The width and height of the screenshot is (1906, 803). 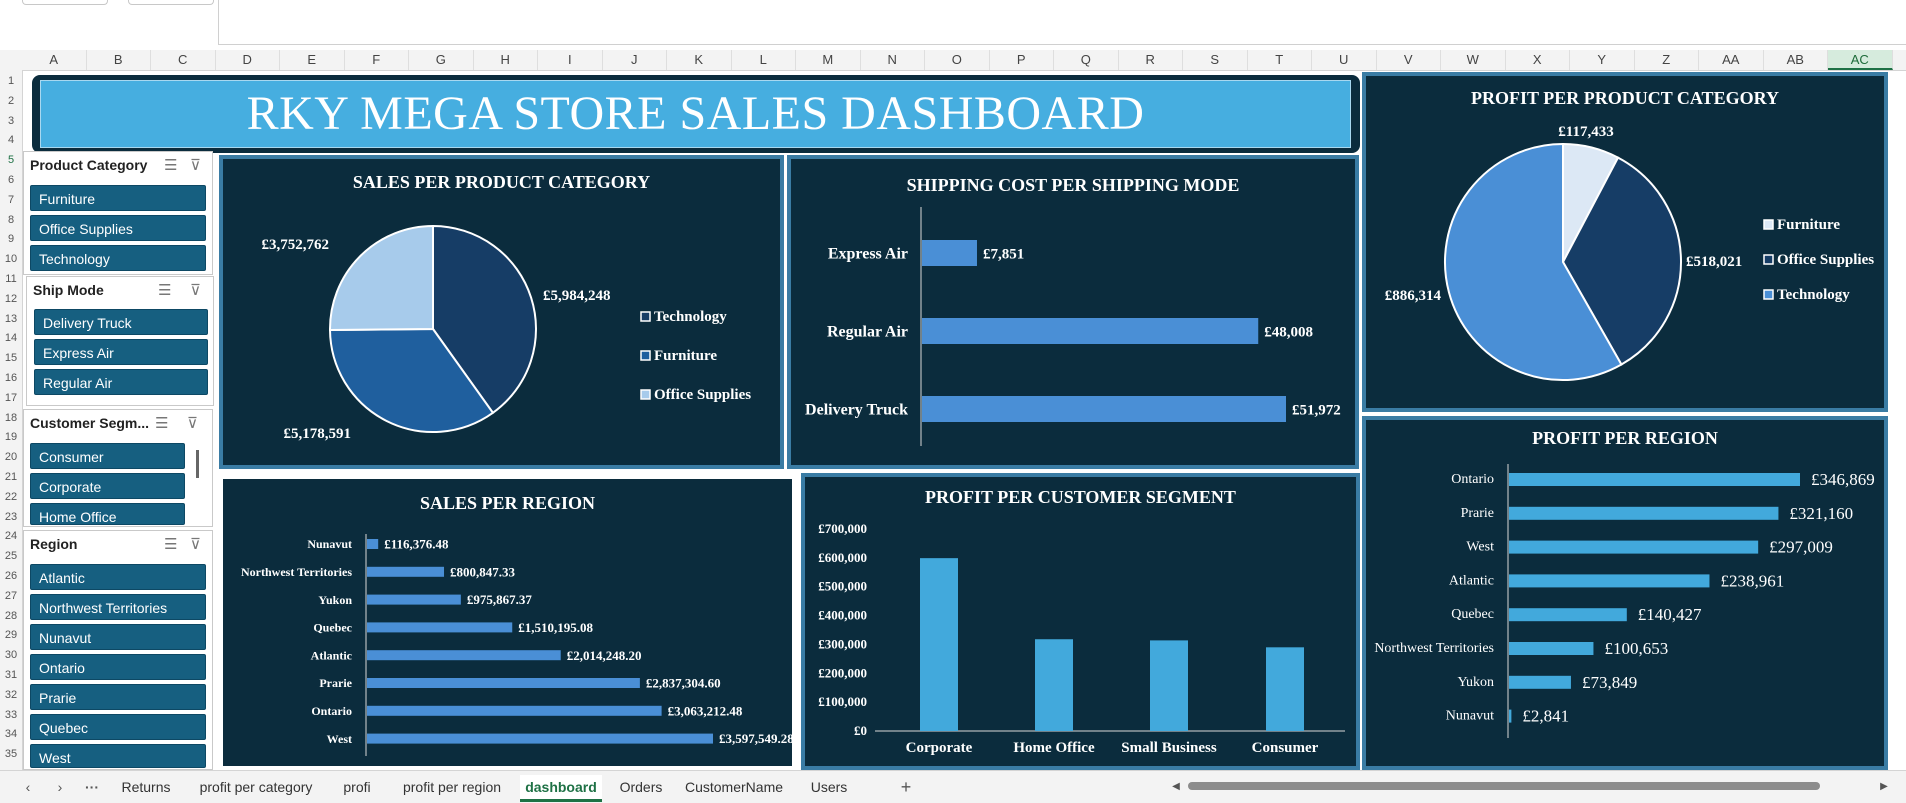 I want to click on slicer-item: Nunavut, so click(x=118, y=637).